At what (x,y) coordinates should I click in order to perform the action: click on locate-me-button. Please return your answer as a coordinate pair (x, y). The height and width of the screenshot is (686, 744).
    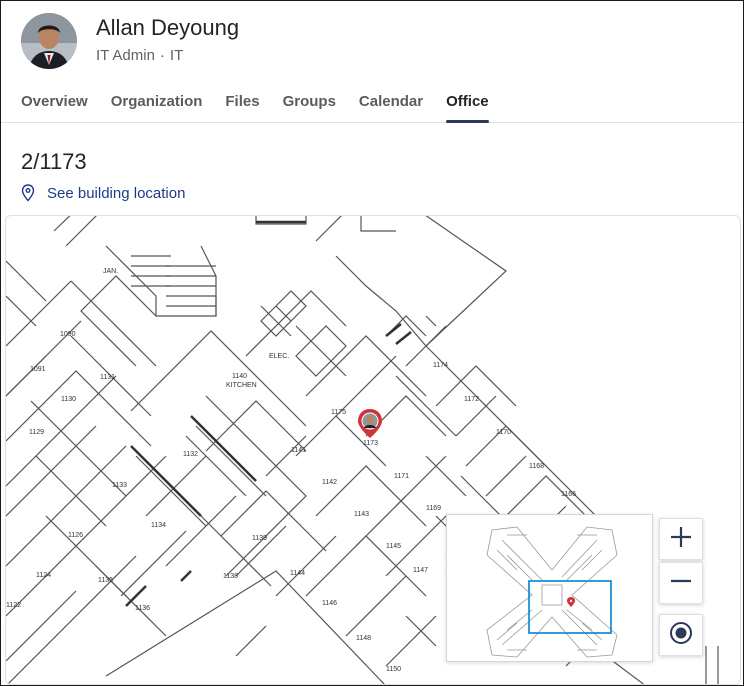
    Looking at the image, I should click on (681, 635).